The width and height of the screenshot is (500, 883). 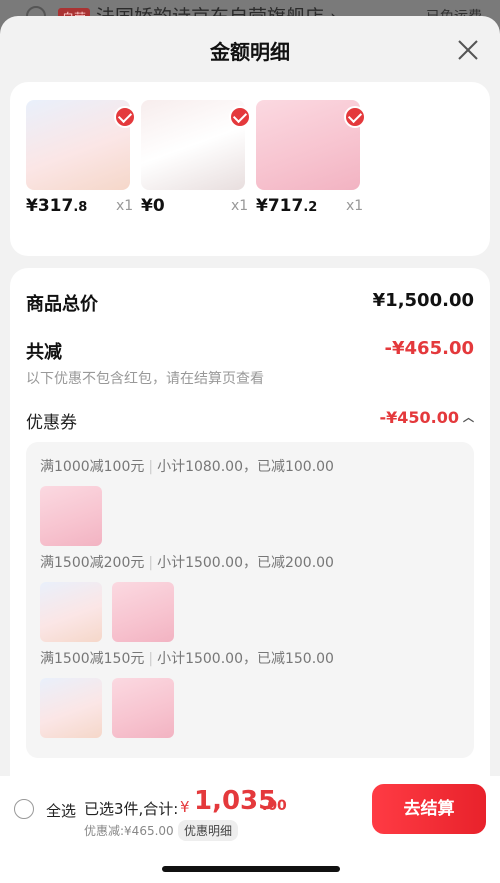 What do you see at coordinates (419, 417) in the screenshot?
I see `coupon-value: -¥450.00` at bounding box center [419, 417].